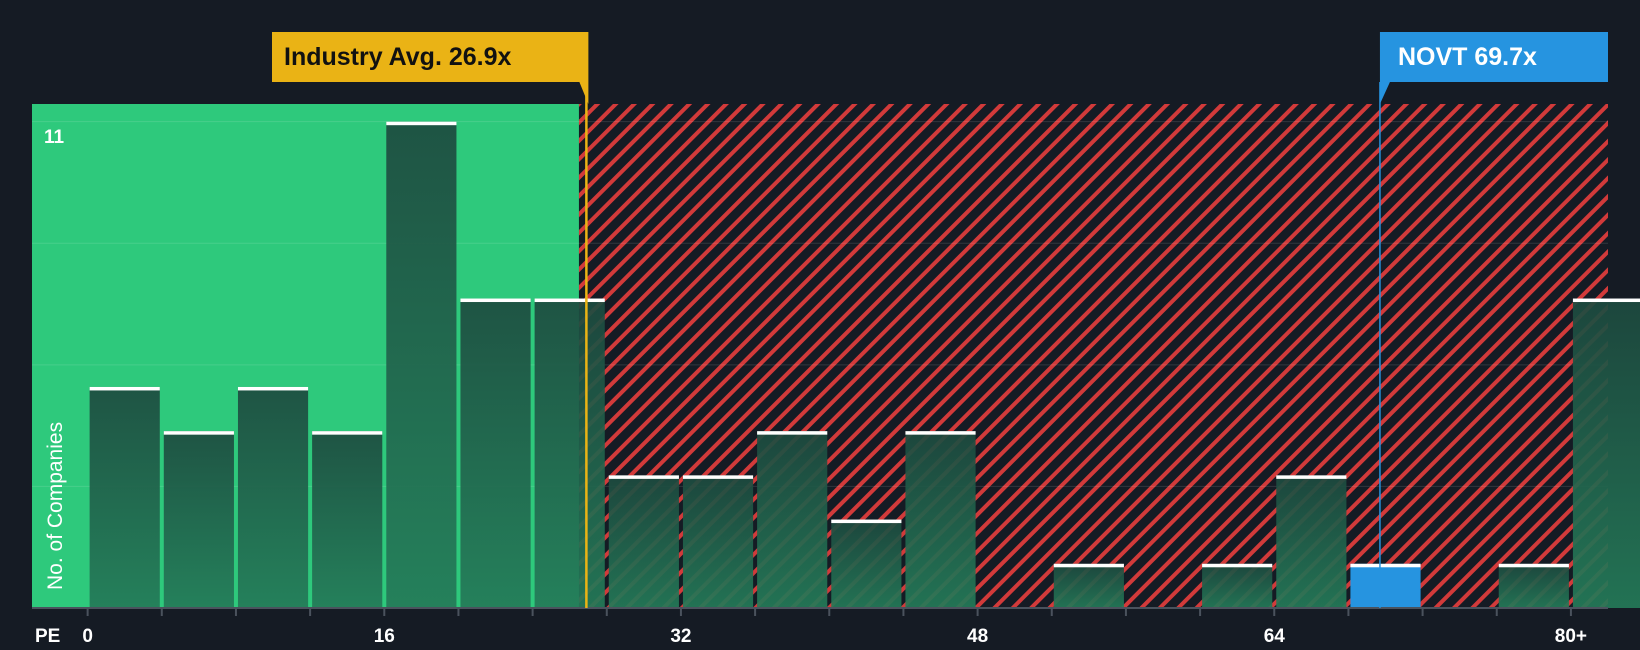 This screenshot has height=650, width=1640. I want to click on x-axis-label: PE, so click(47, 636).